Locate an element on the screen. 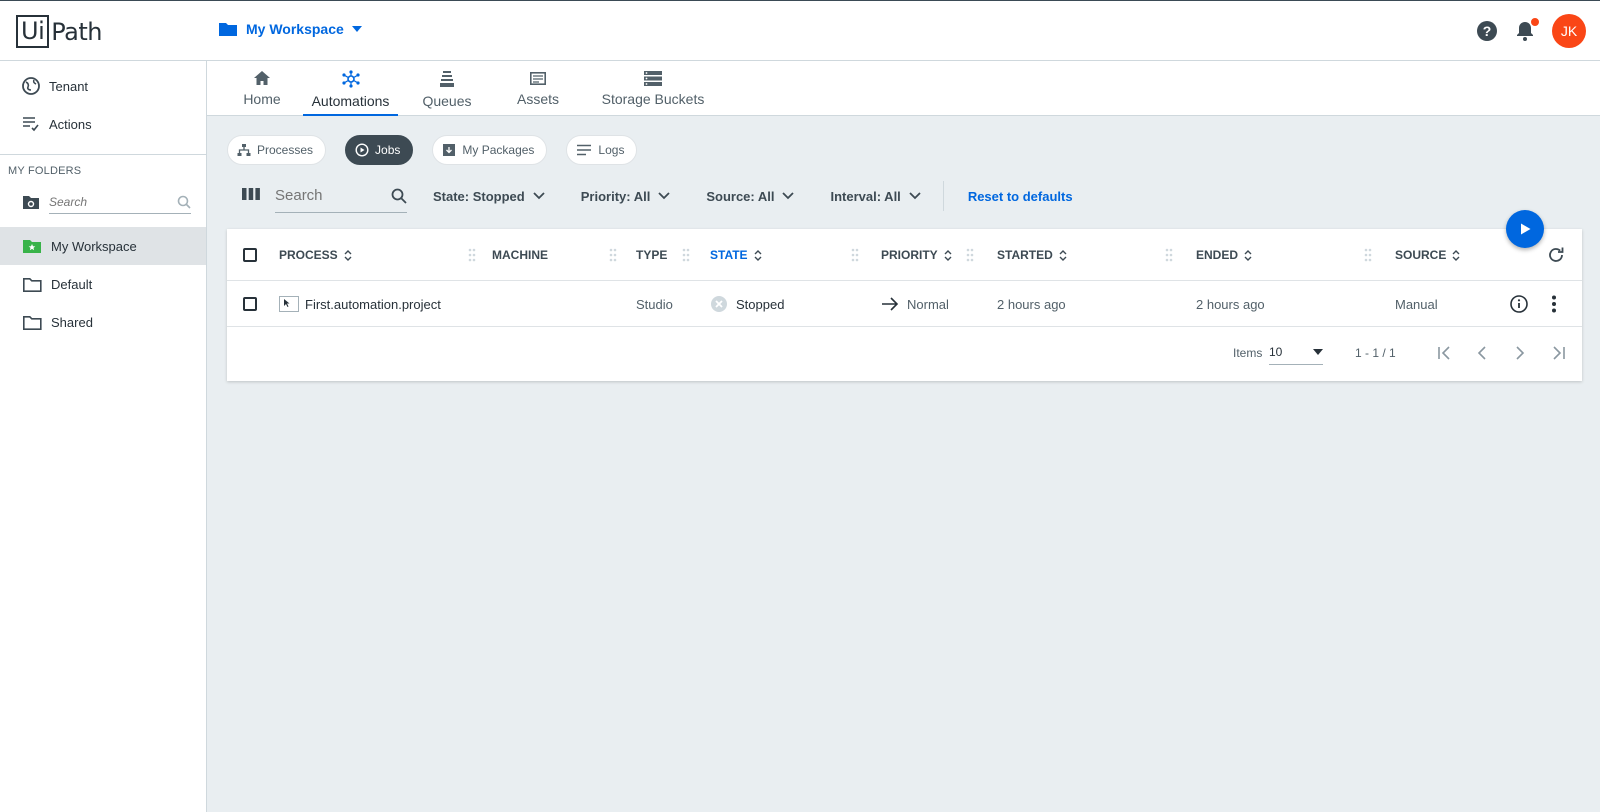  last-page-icon is located at coordinates (1558, 353).